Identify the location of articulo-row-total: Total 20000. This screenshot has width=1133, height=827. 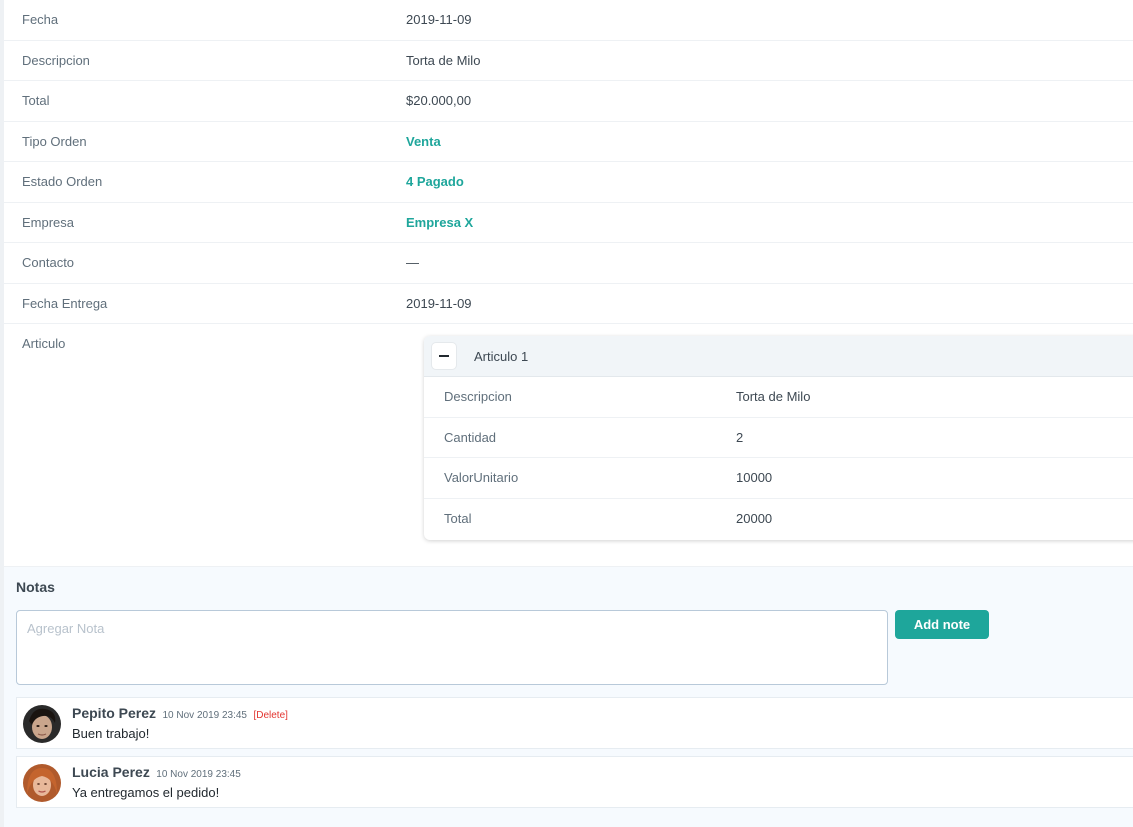
(778, 519).